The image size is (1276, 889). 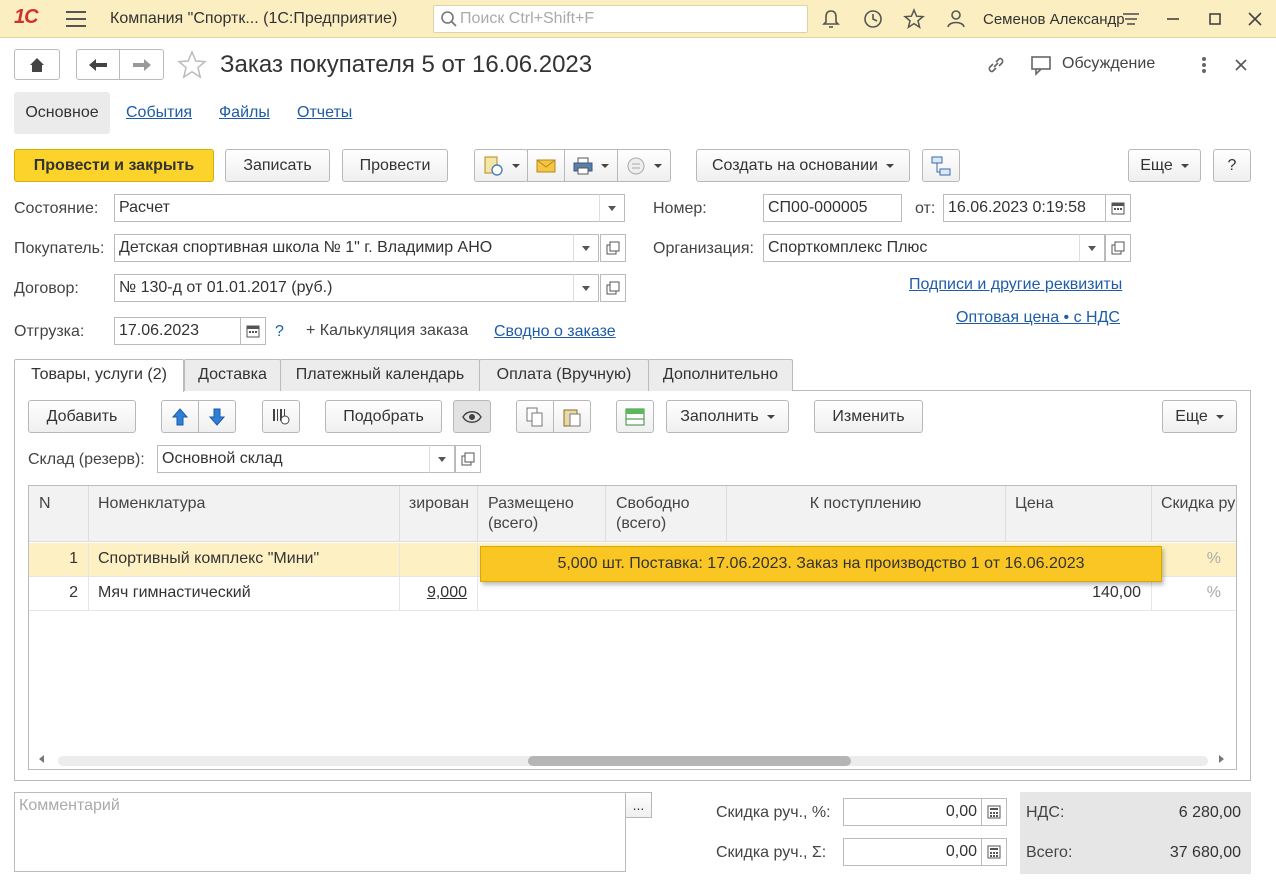 What do you see at coordinates (177, 331) in the screenshot?
I see `shipment-date-field: 17.06.2023` at bounding box center [177, 331].